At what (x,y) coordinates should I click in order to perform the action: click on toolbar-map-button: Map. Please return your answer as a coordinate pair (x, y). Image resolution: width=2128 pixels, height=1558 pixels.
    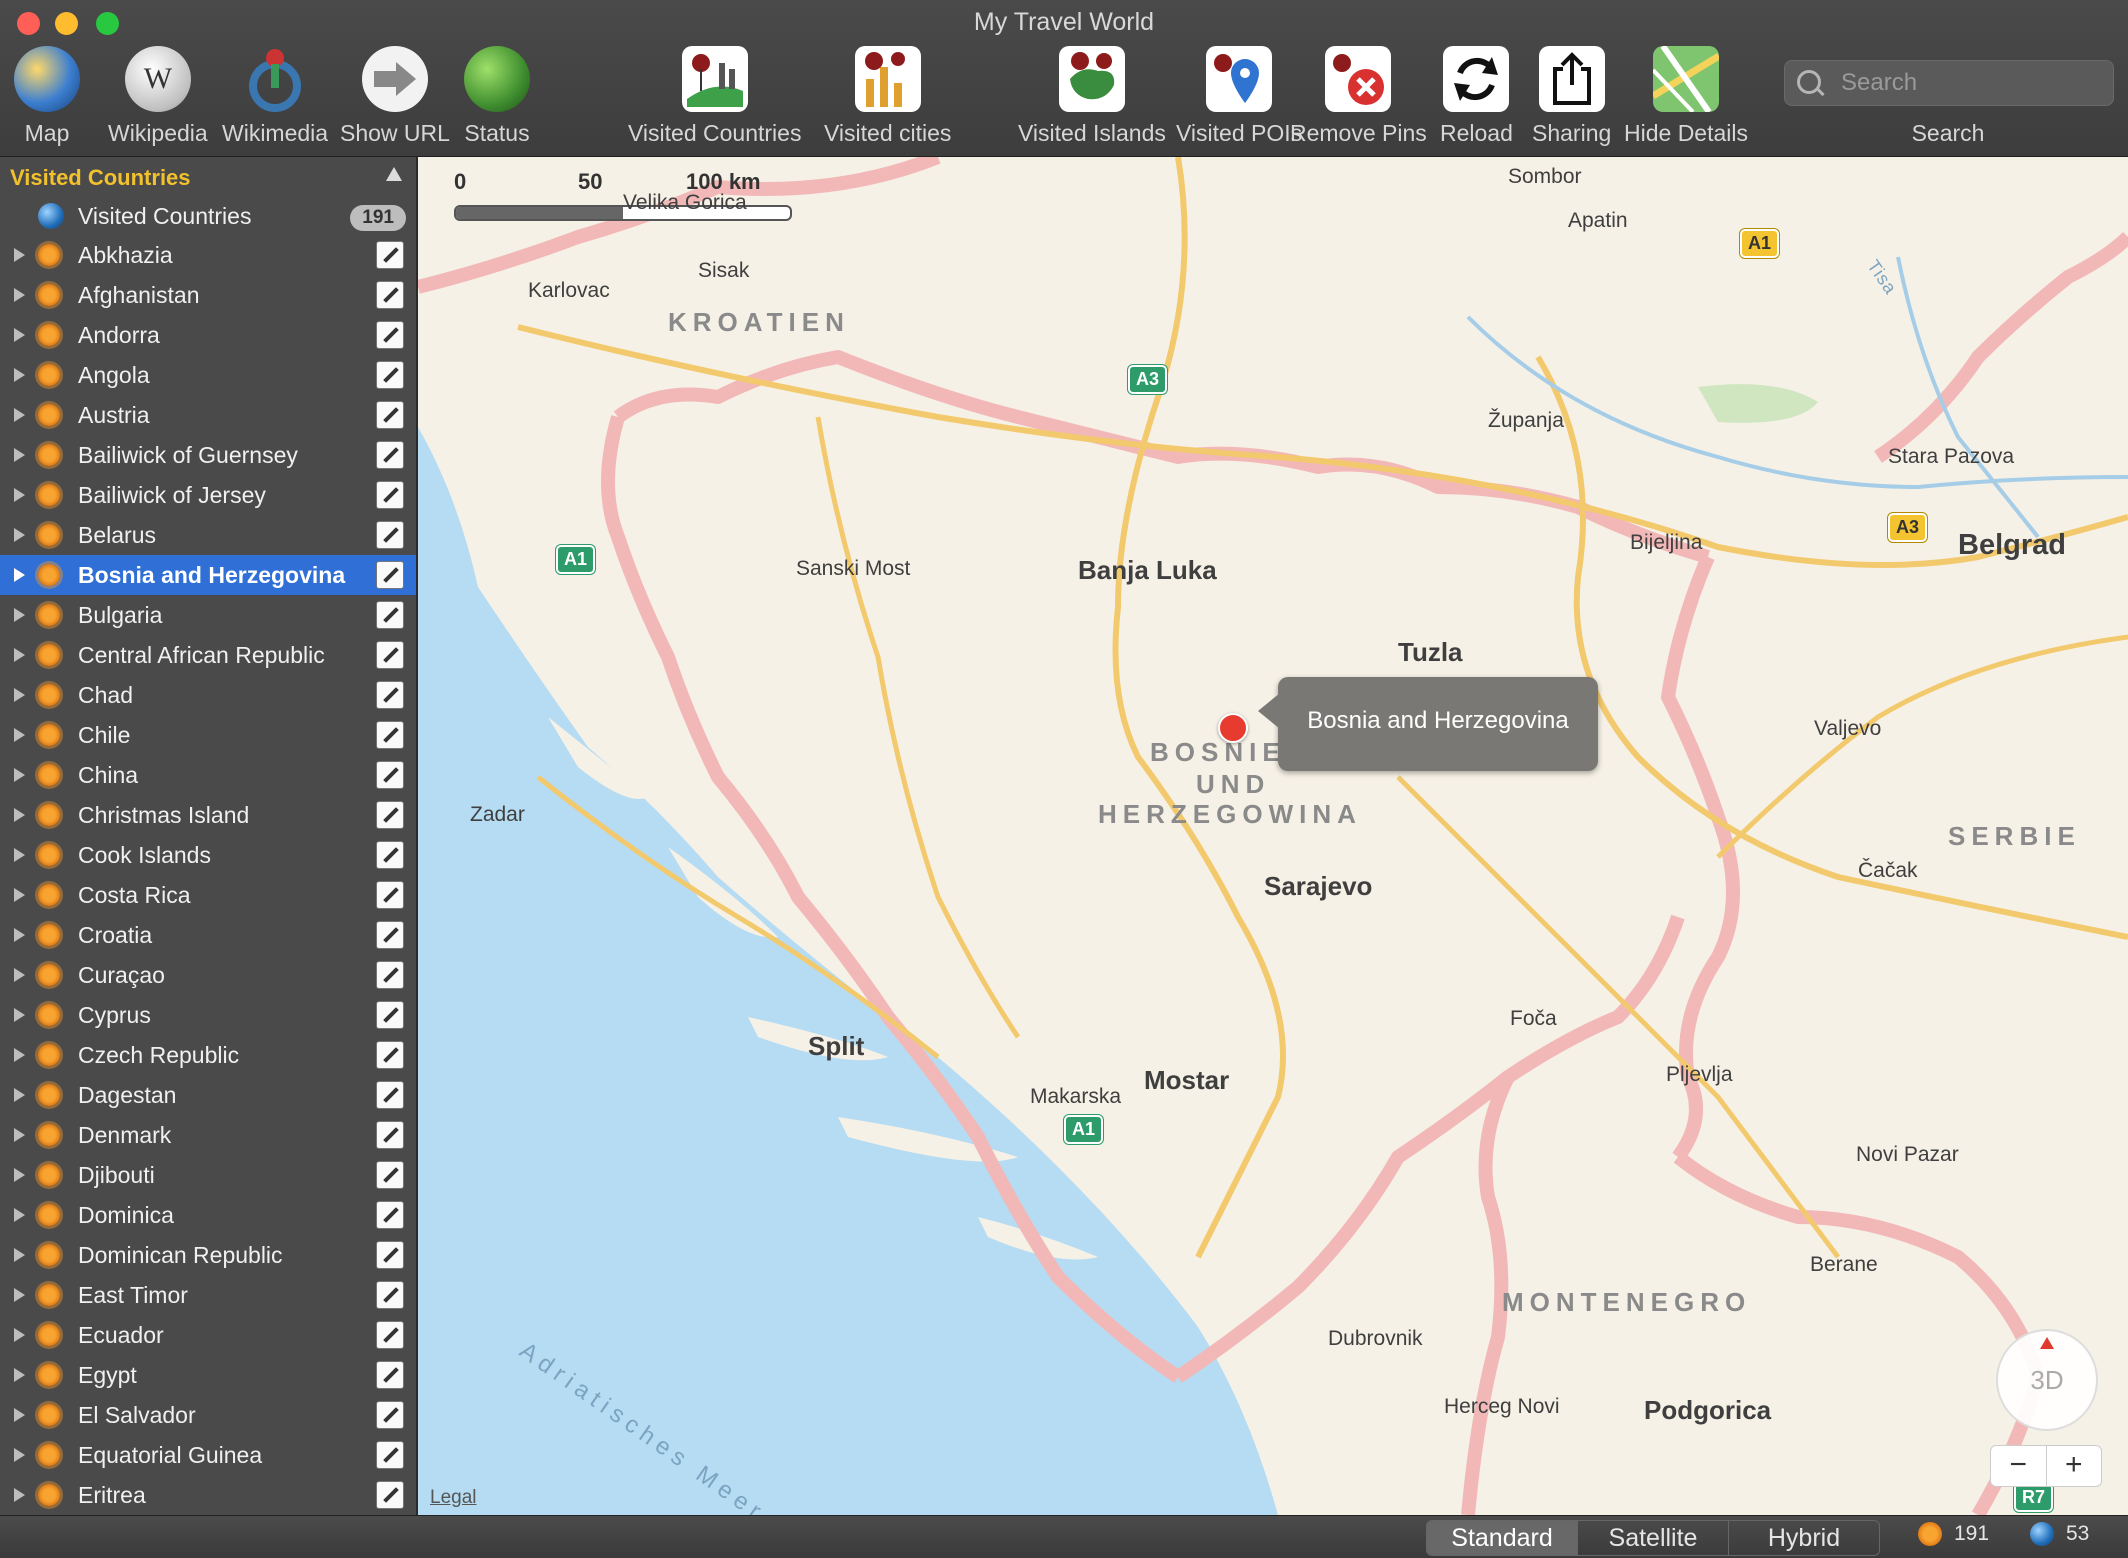
    Looking at the image, I should click on (47, 96).